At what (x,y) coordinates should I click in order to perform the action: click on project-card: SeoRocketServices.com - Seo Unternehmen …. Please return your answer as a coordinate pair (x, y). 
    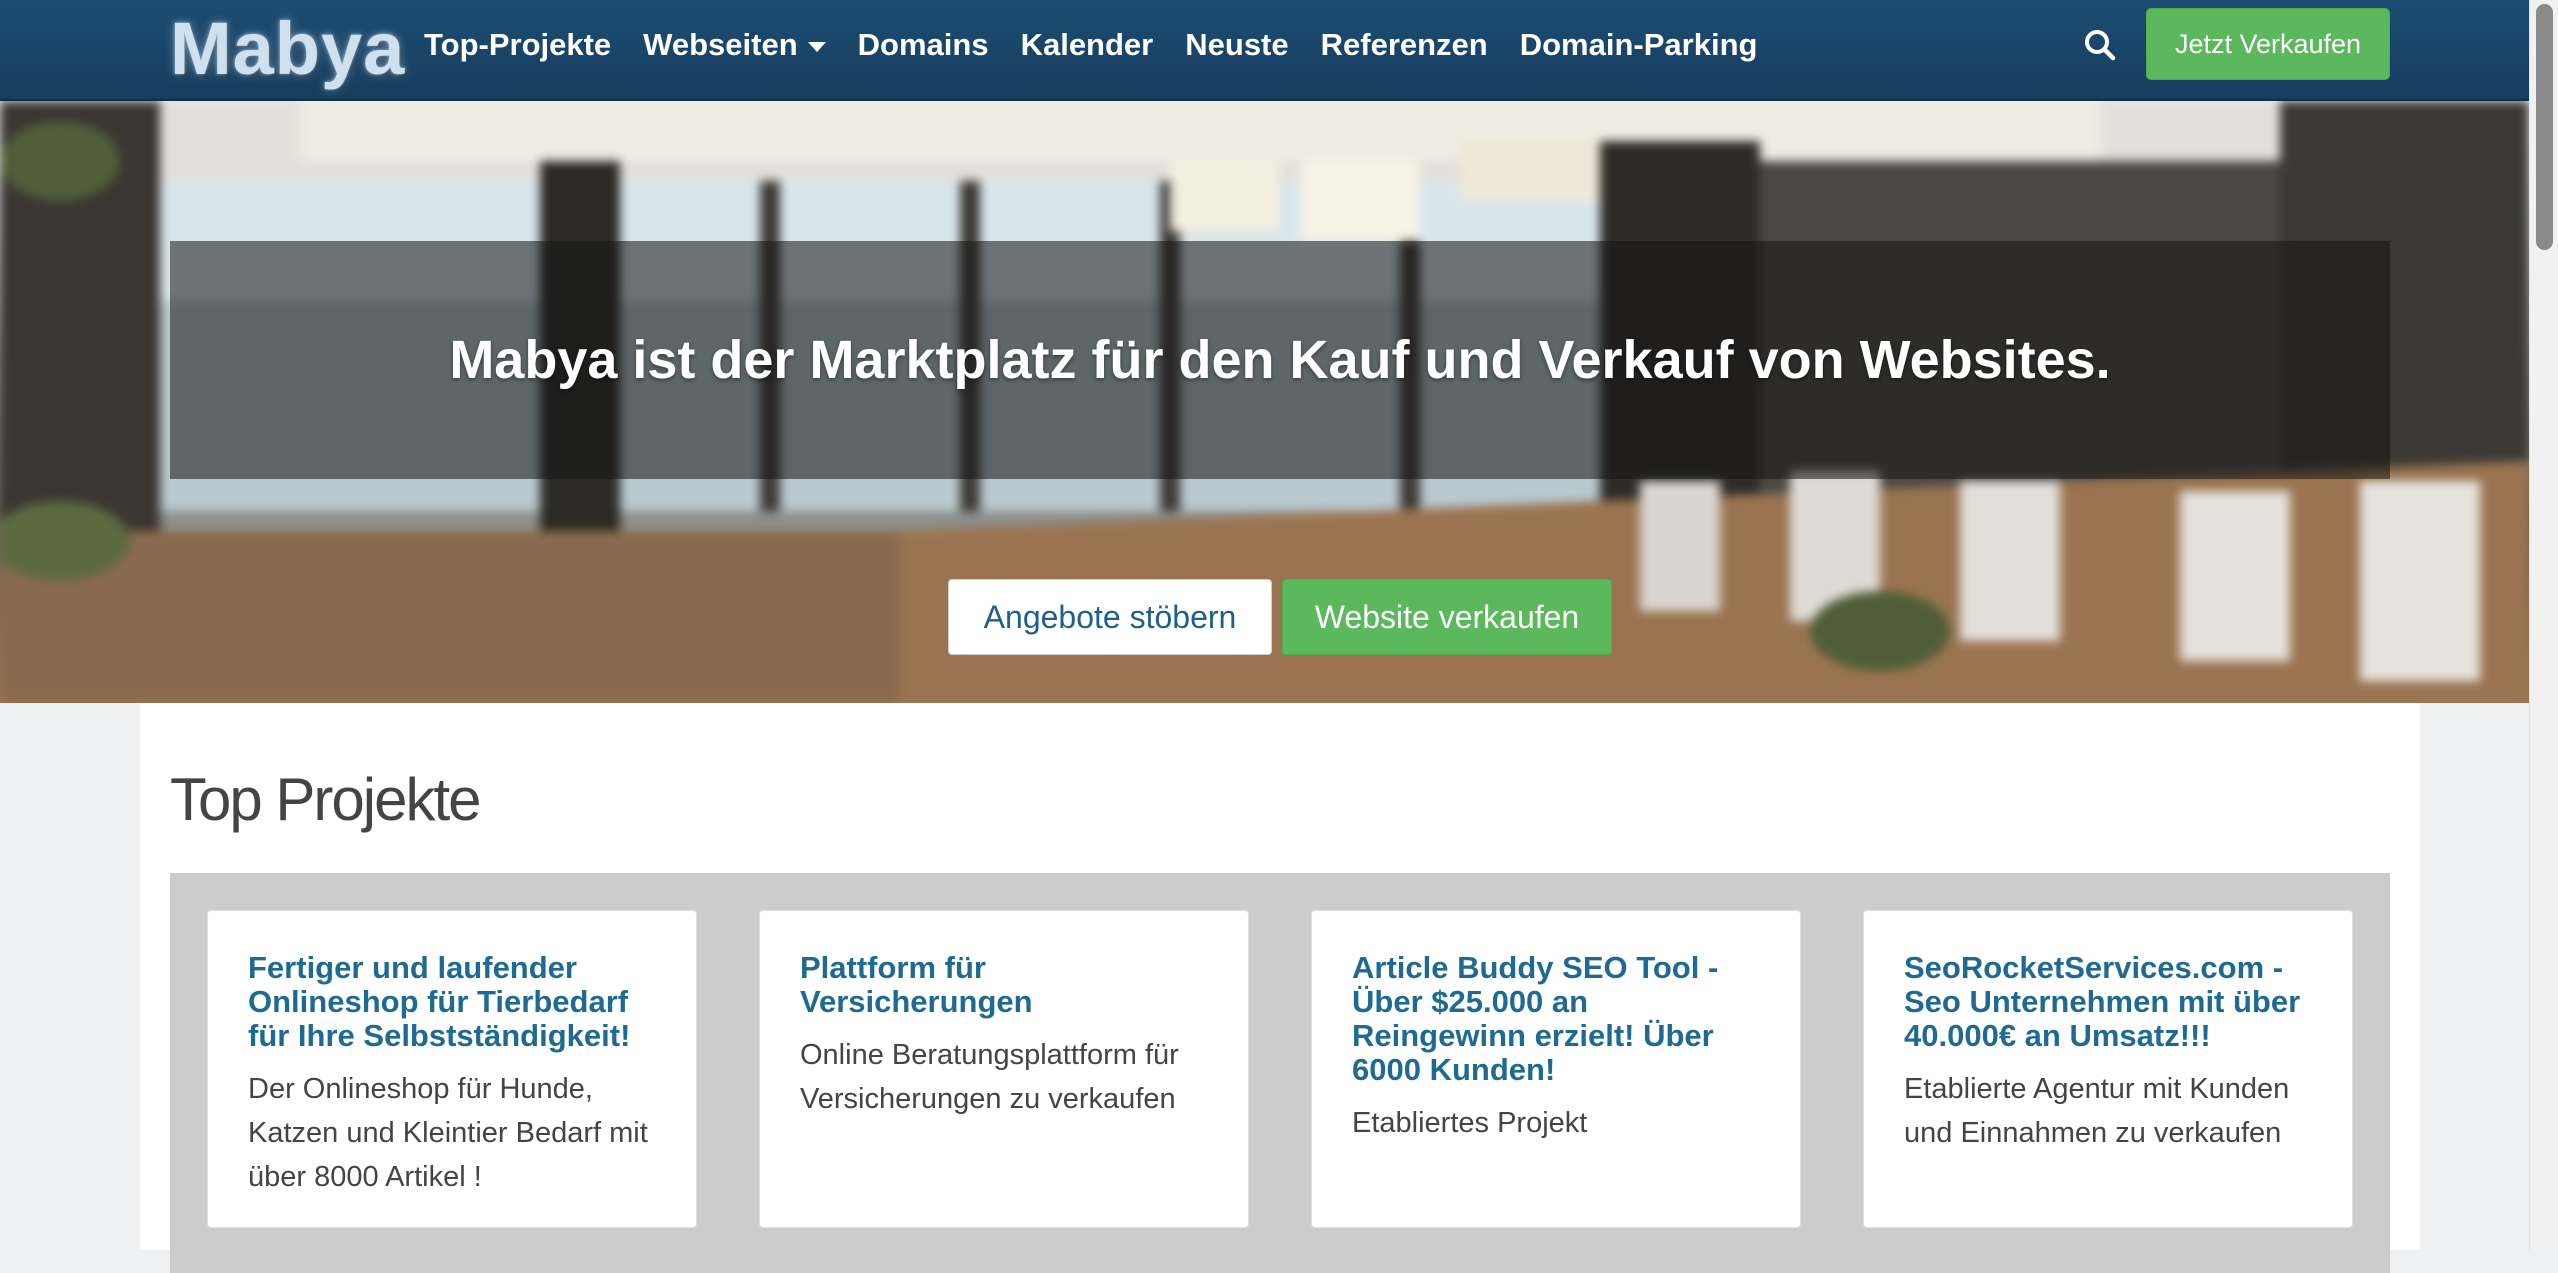
    Looking at the image, I should click on (2108, 1069).